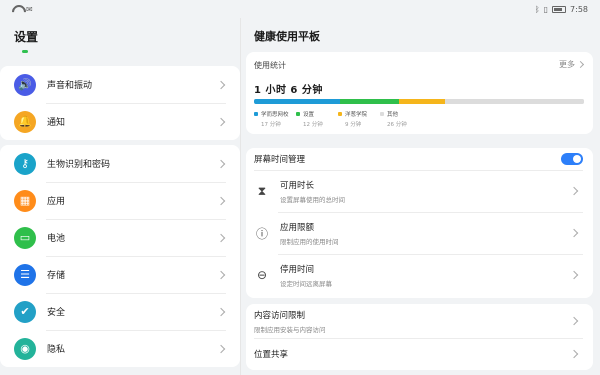  I want to click on more-link: 更多, so click(572, 64).